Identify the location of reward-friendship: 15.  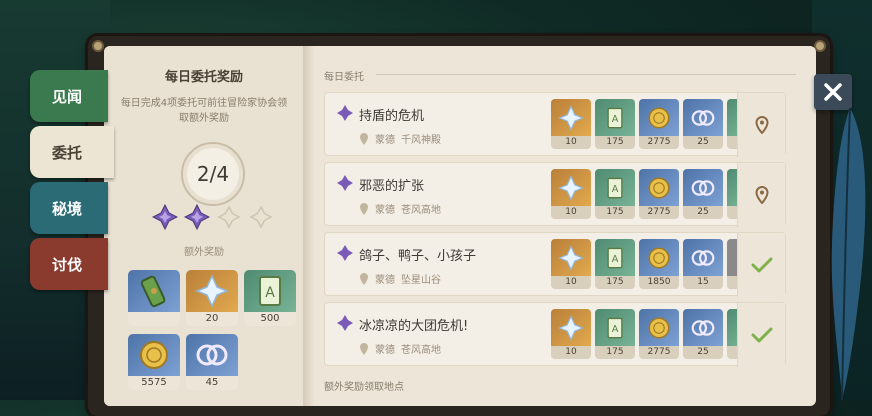
(703, 264).